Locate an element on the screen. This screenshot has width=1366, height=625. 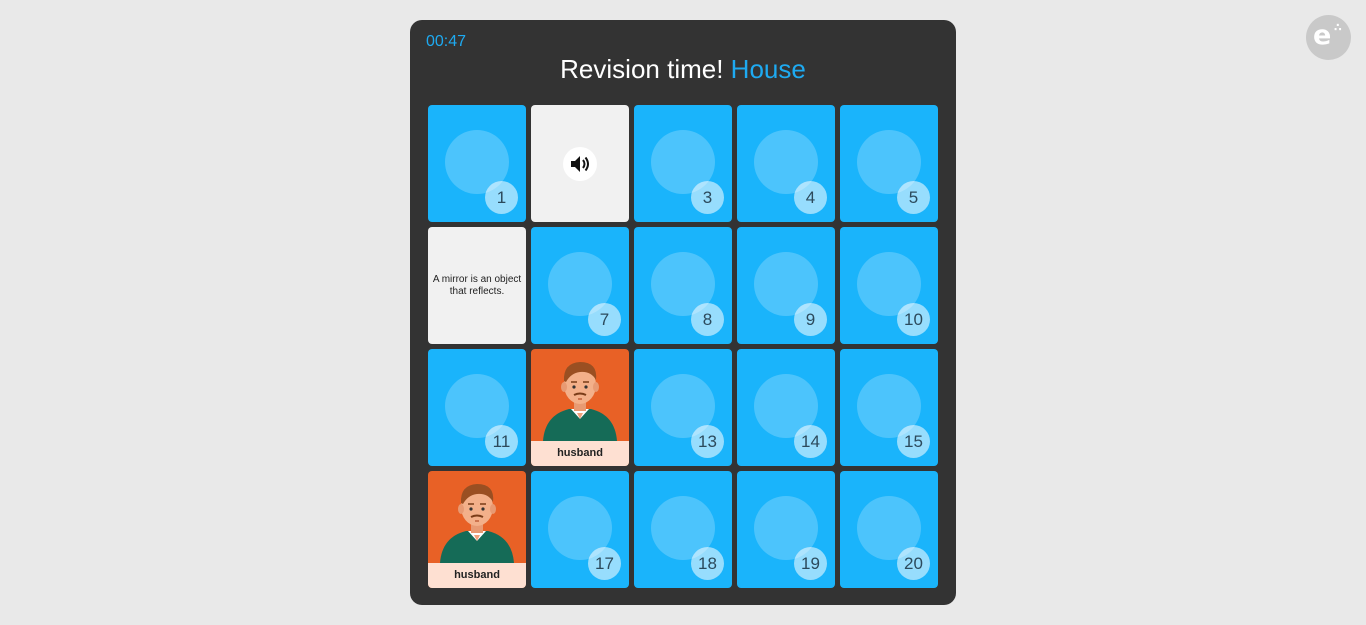
card-number: 7 is located at coordinates (604, 319).